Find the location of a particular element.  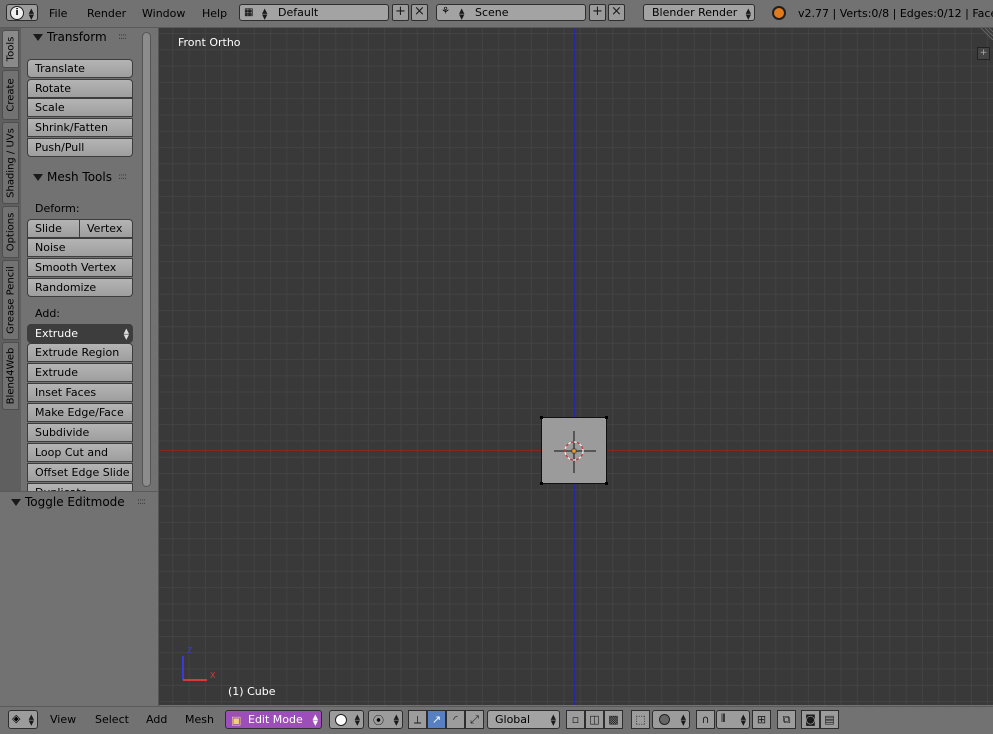

solid-sphere-icon is located at coordinates (341, 720).